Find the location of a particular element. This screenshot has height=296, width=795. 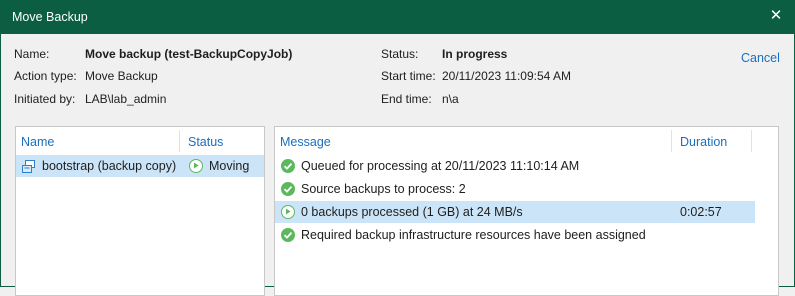

start-time-value: 20/11/2023 11:09:54 AM is located at coordinates (506, 76).